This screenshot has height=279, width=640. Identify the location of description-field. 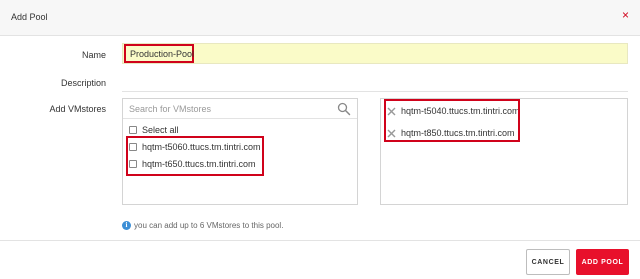
(375, 81).